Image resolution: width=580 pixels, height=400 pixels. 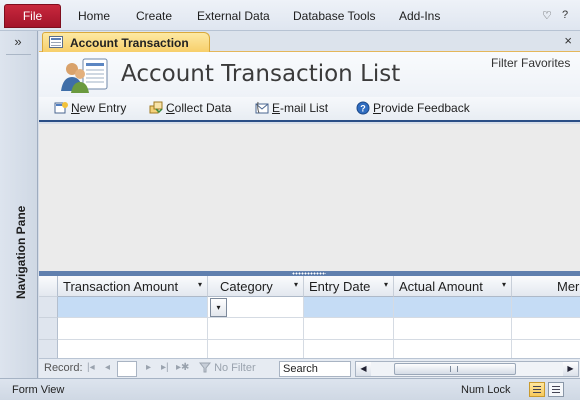 I want to click on provide-feedback-button: ? Provide Feedback, so click(x=413, y=108).